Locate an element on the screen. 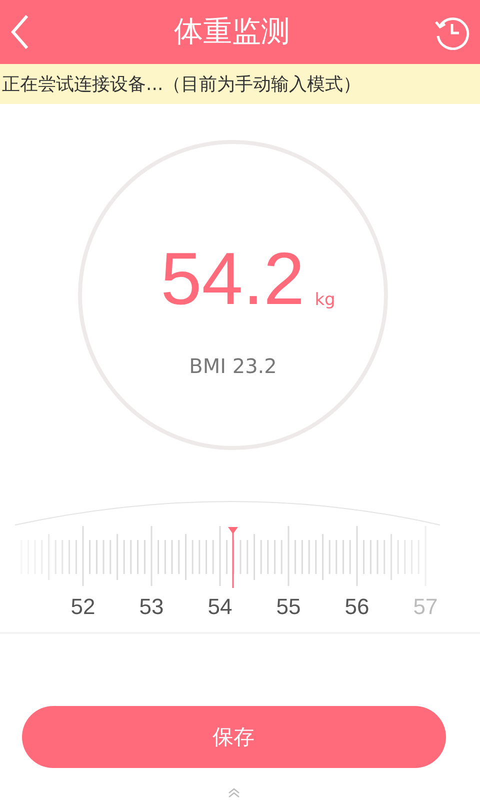 The height and width of the screenshot is (800, 480). save-button: 保存 is located at coordinates (234, 737).